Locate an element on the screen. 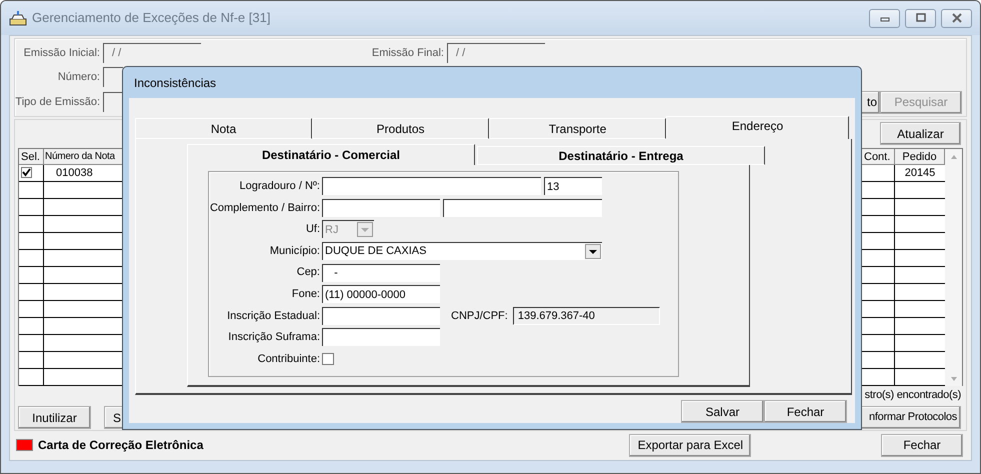 This screenshot has width=981, height=474. tab: Transporte is located at coordinates (577, 128).